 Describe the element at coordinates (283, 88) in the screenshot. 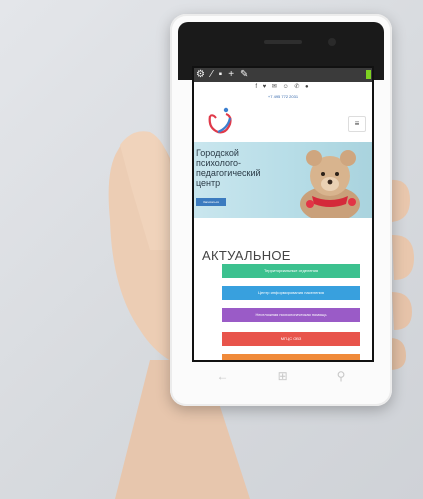

I see `social-icons: f ♥ ✉ ☺ ✆ ●` at that location.